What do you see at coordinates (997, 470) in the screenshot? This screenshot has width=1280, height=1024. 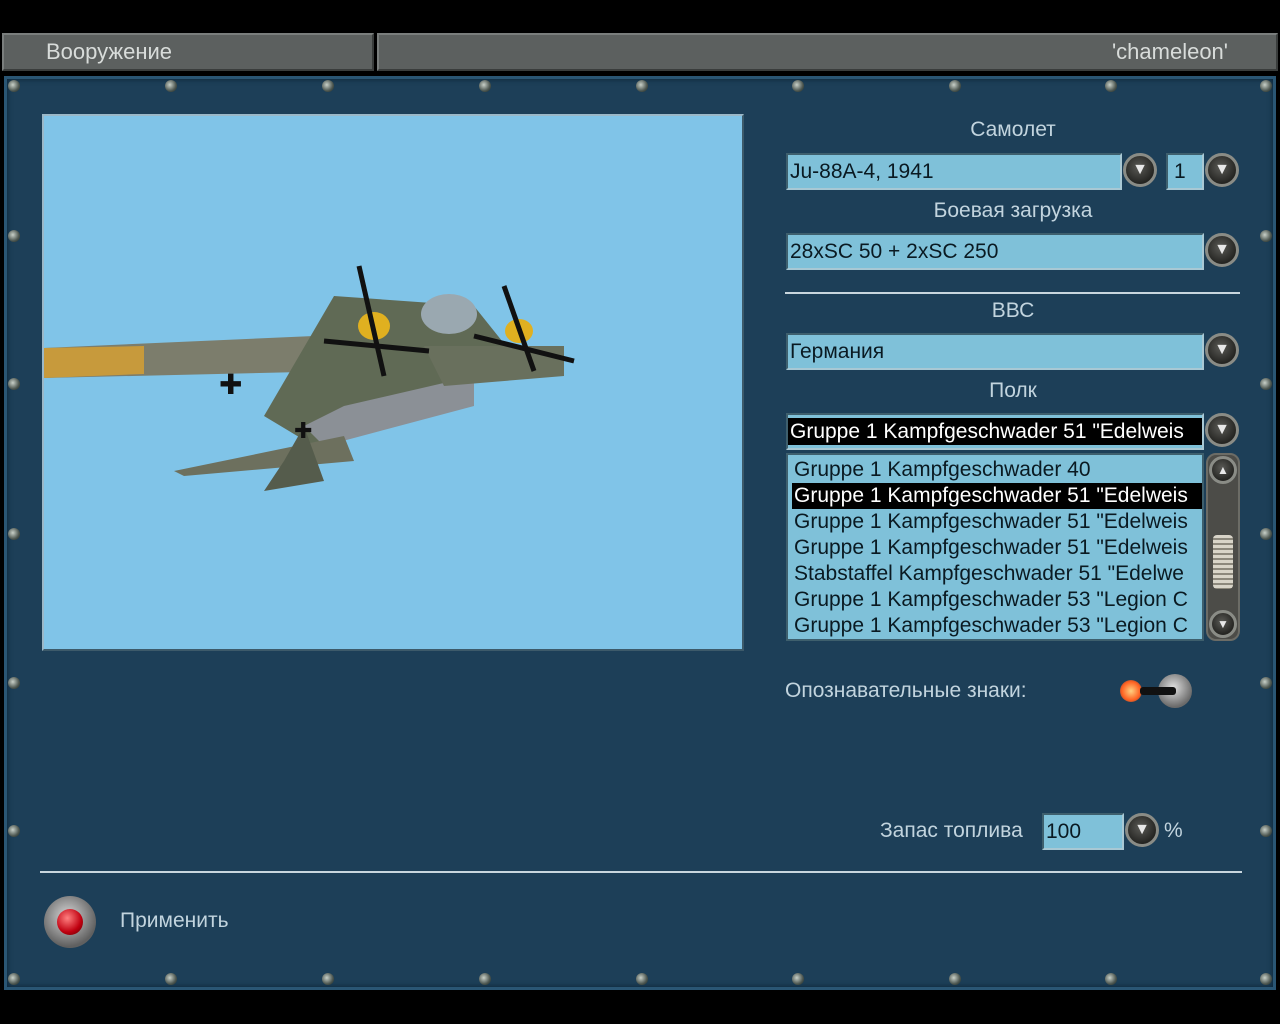 I see `list-item: Gruppe 1 Kampfgeschwader 40` at bounding box center [997, 470].